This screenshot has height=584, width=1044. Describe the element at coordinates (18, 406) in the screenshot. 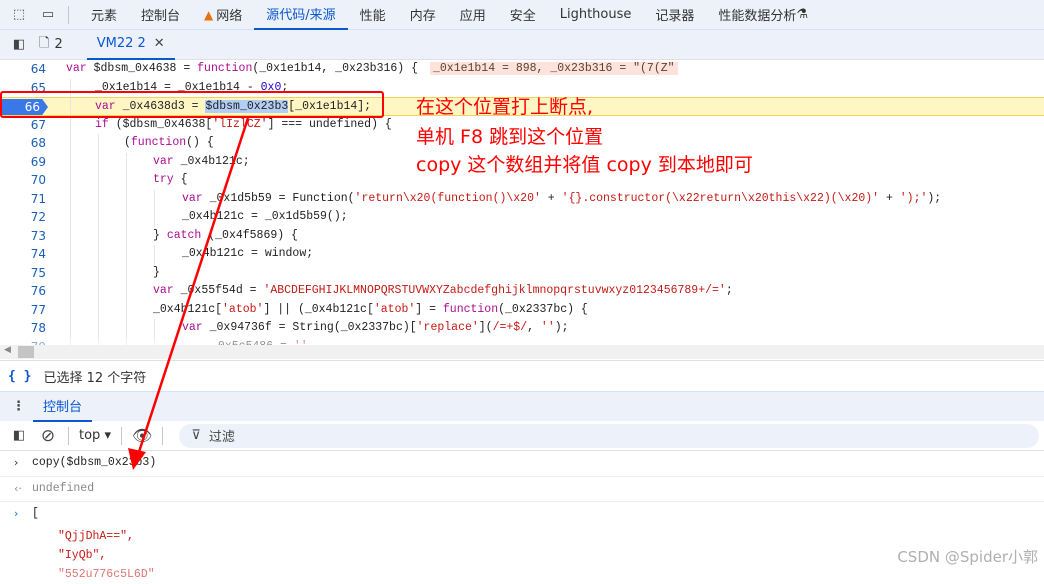

I see `more-tools-icon: ⋮` at that location.